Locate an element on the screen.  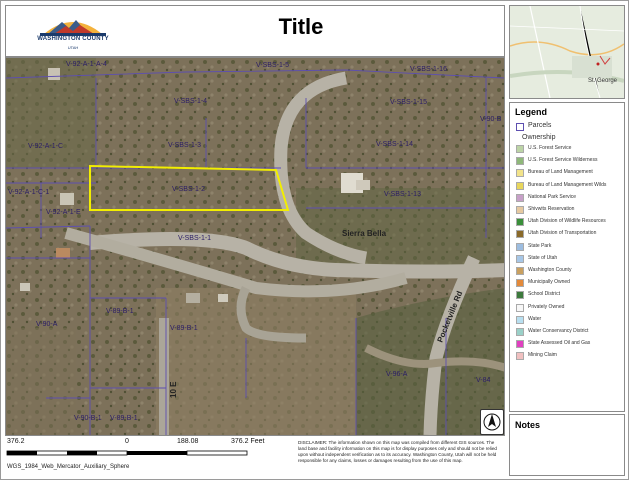
legend-item-label: Bureau of Land Management is located at coordinates (560, 172).